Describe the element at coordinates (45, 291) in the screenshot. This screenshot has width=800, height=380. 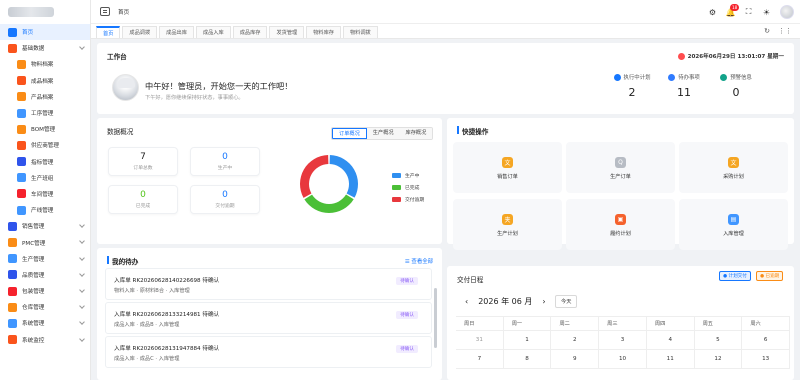
I see `sidebar-item: 包装管理` at that location.